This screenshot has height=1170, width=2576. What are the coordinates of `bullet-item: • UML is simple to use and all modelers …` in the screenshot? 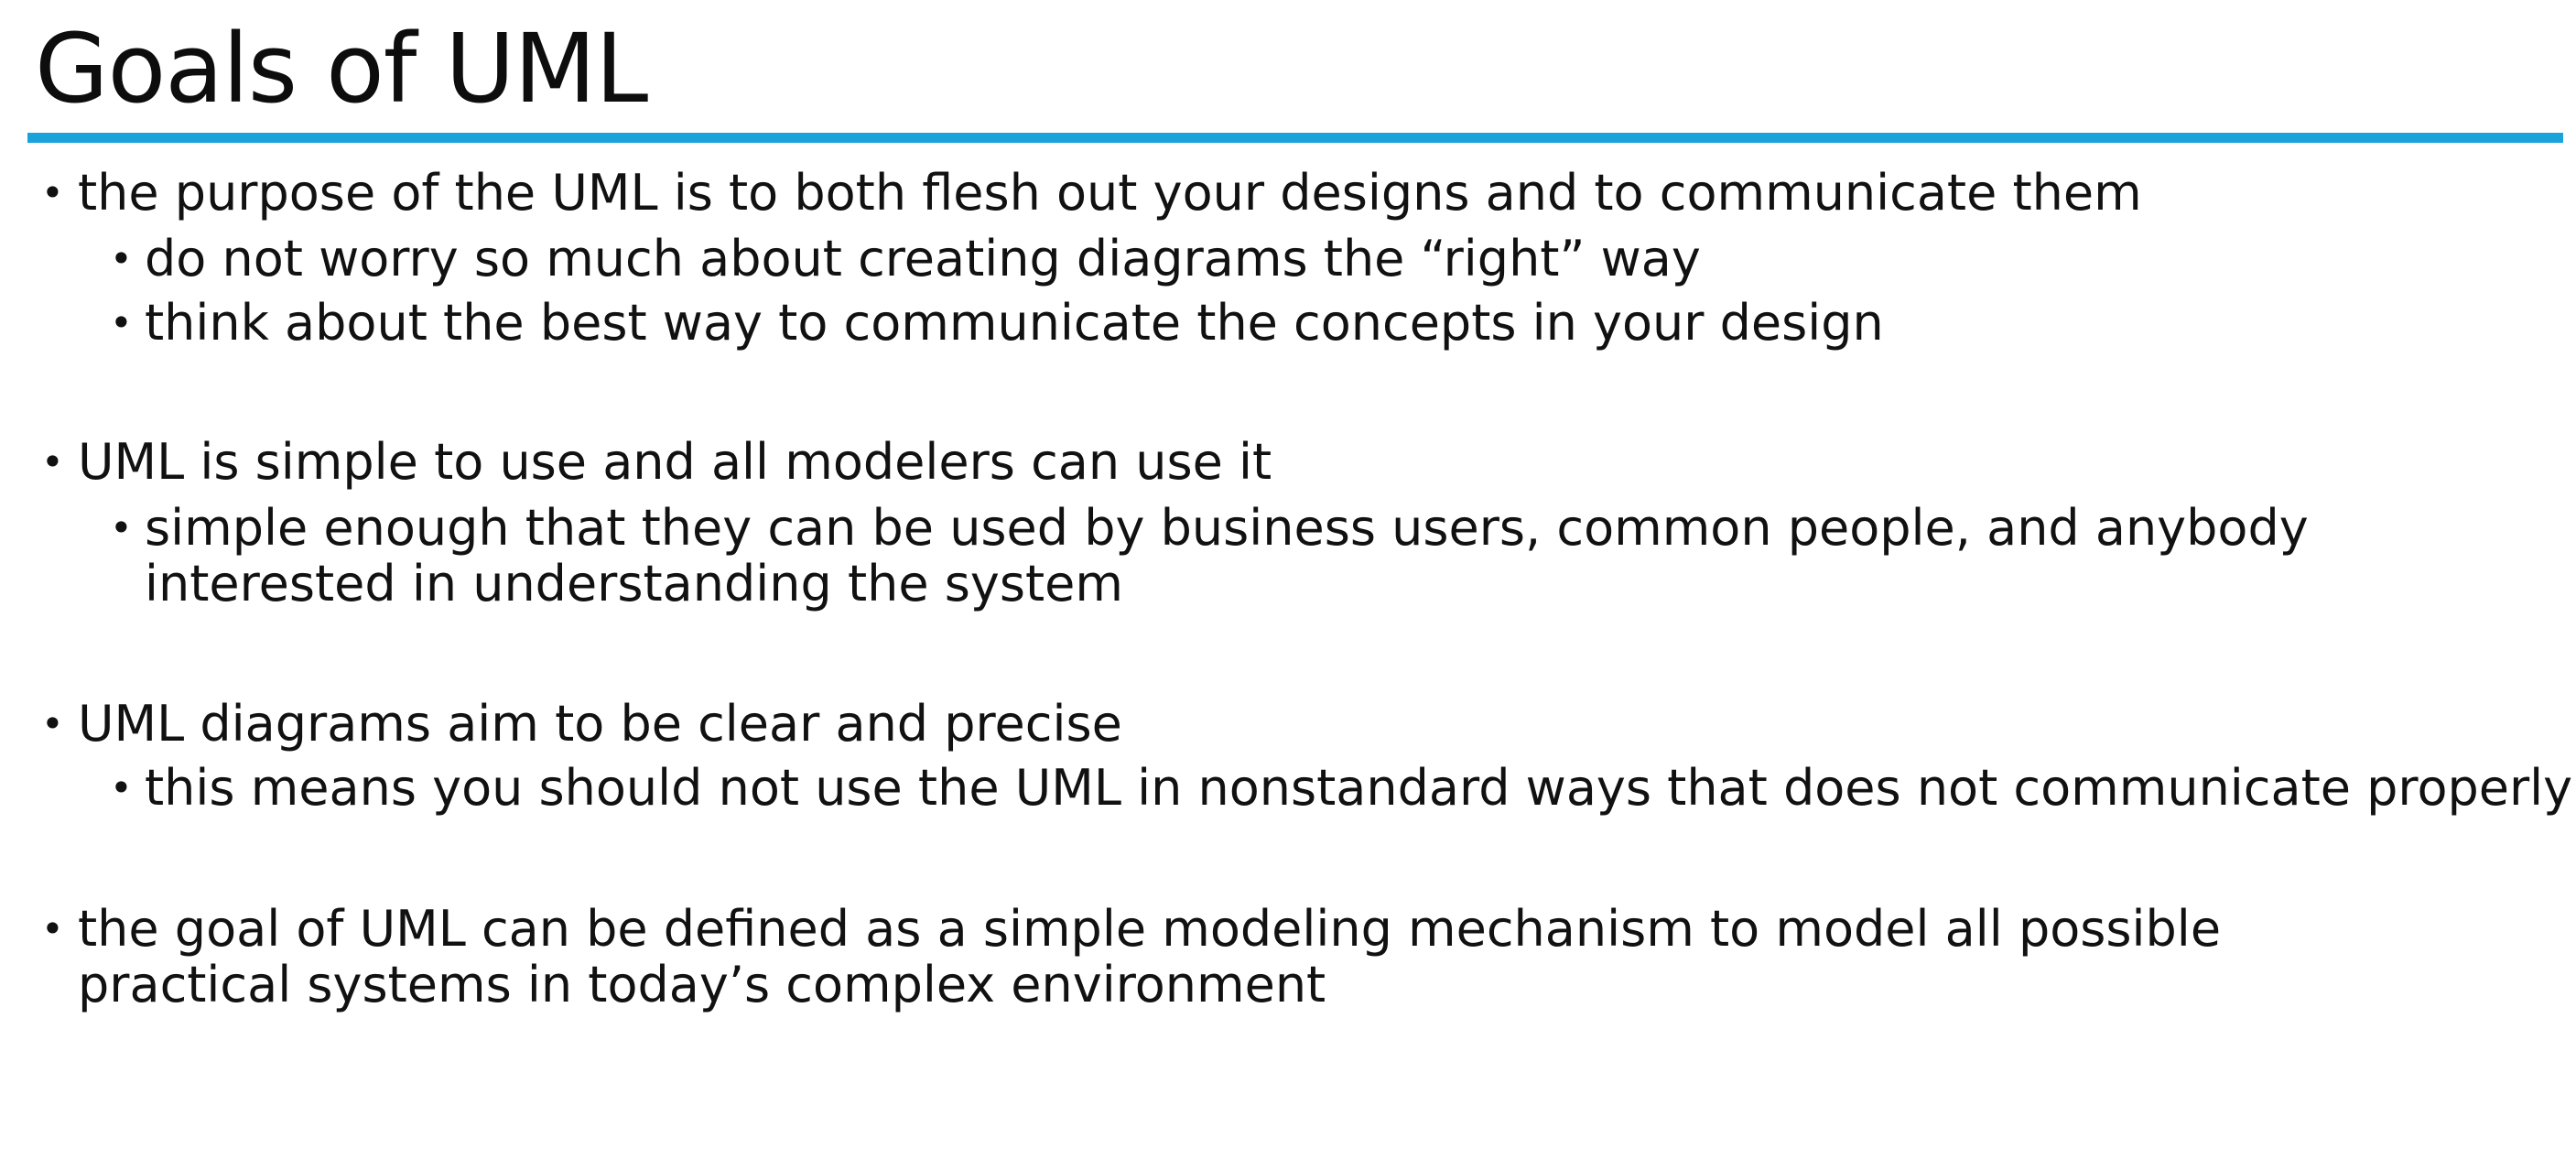 It's located at (657, 462).